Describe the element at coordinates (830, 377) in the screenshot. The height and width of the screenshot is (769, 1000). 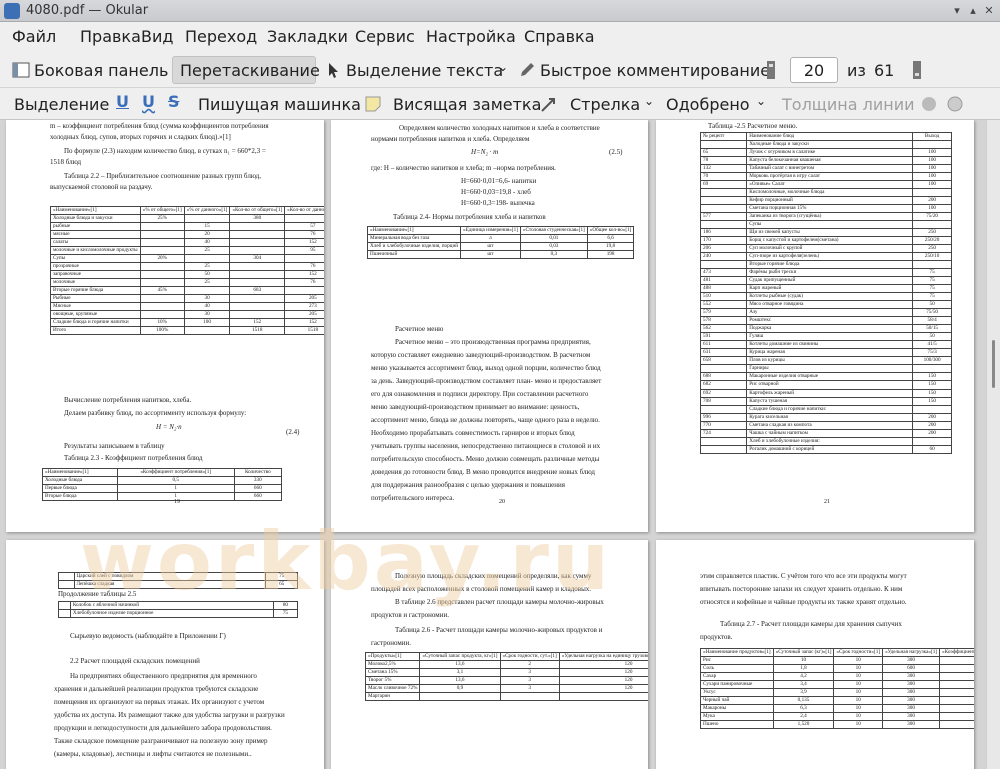
I see `table-cell: Макаронные изделия отварные` at that location.